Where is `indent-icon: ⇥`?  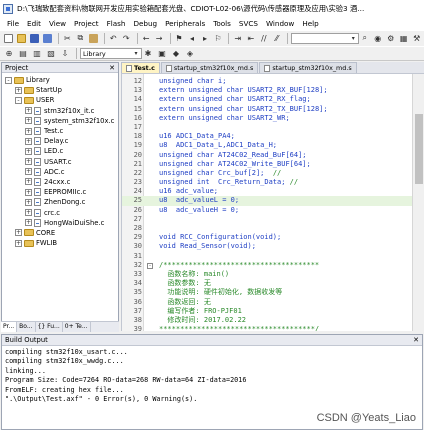
indent-icon: ⇥ is located at coordinates (237, 38).